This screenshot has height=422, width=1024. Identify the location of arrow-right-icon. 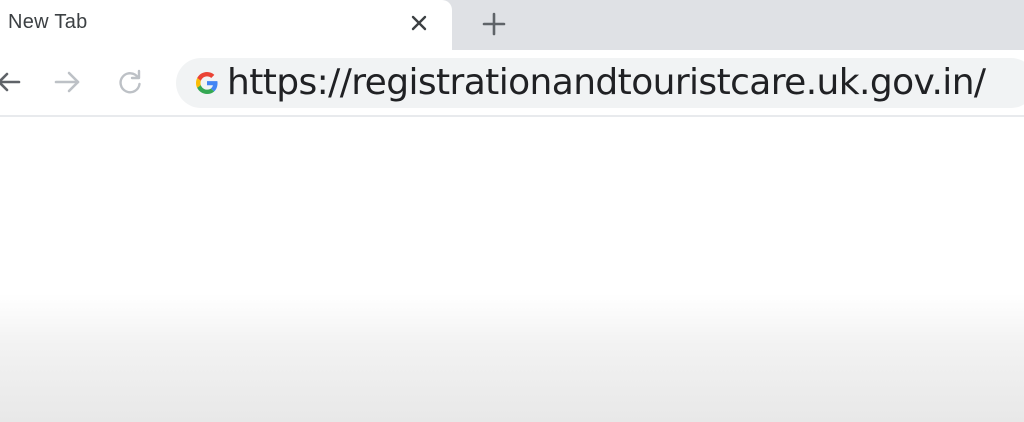
(67, 82).